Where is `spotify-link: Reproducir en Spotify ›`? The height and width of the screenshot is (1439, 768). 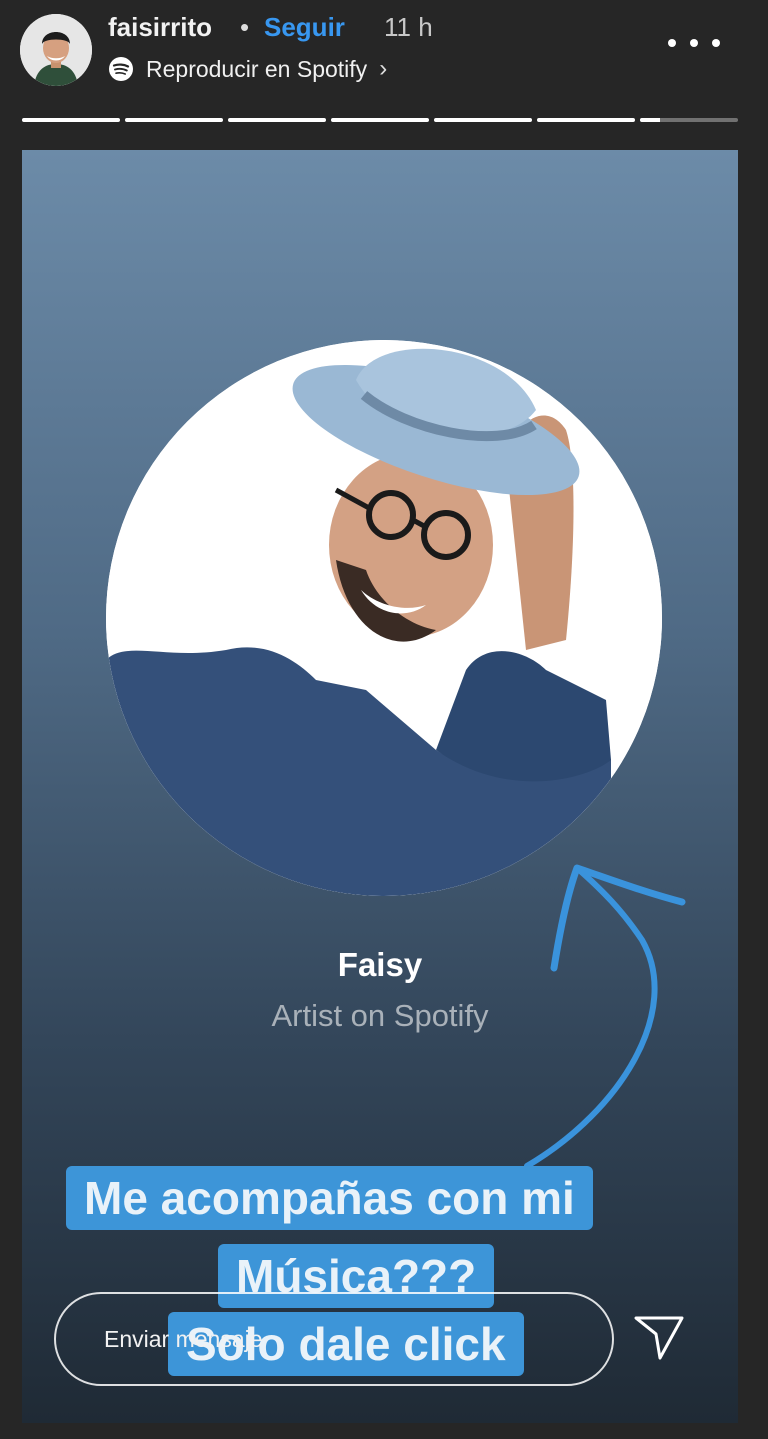 spotify-link: Reproducir en Spotify › is located at coordinates (247, 69).